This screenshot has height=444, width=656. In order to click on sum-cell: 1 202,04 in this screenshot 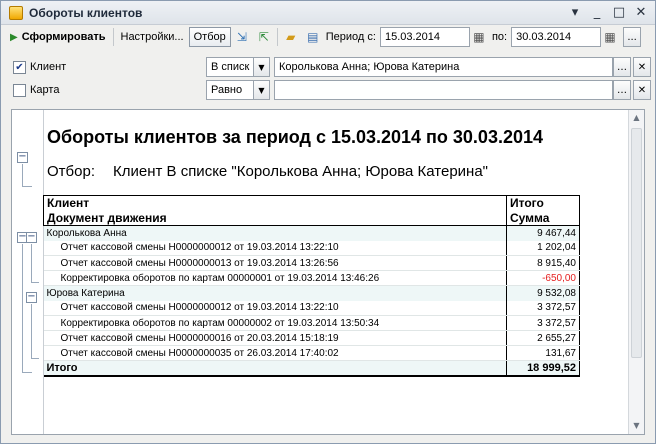, I will do `click(543, 248)`.